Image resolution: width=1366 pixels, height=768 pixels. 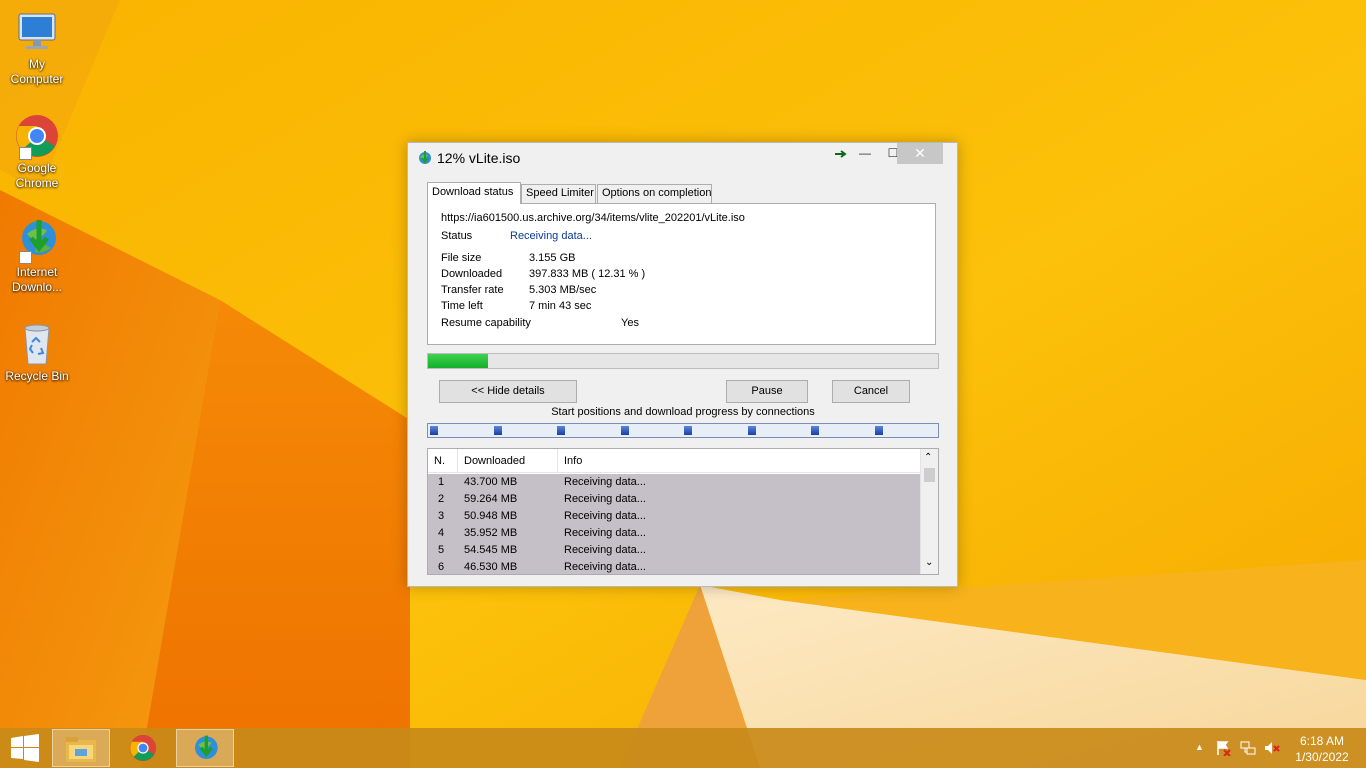 What do you see at coordinates (563, 290) in the screenshot?
I see `transfer-rate-value: 5.303 MB/sec` at bounding box center [563, 290].